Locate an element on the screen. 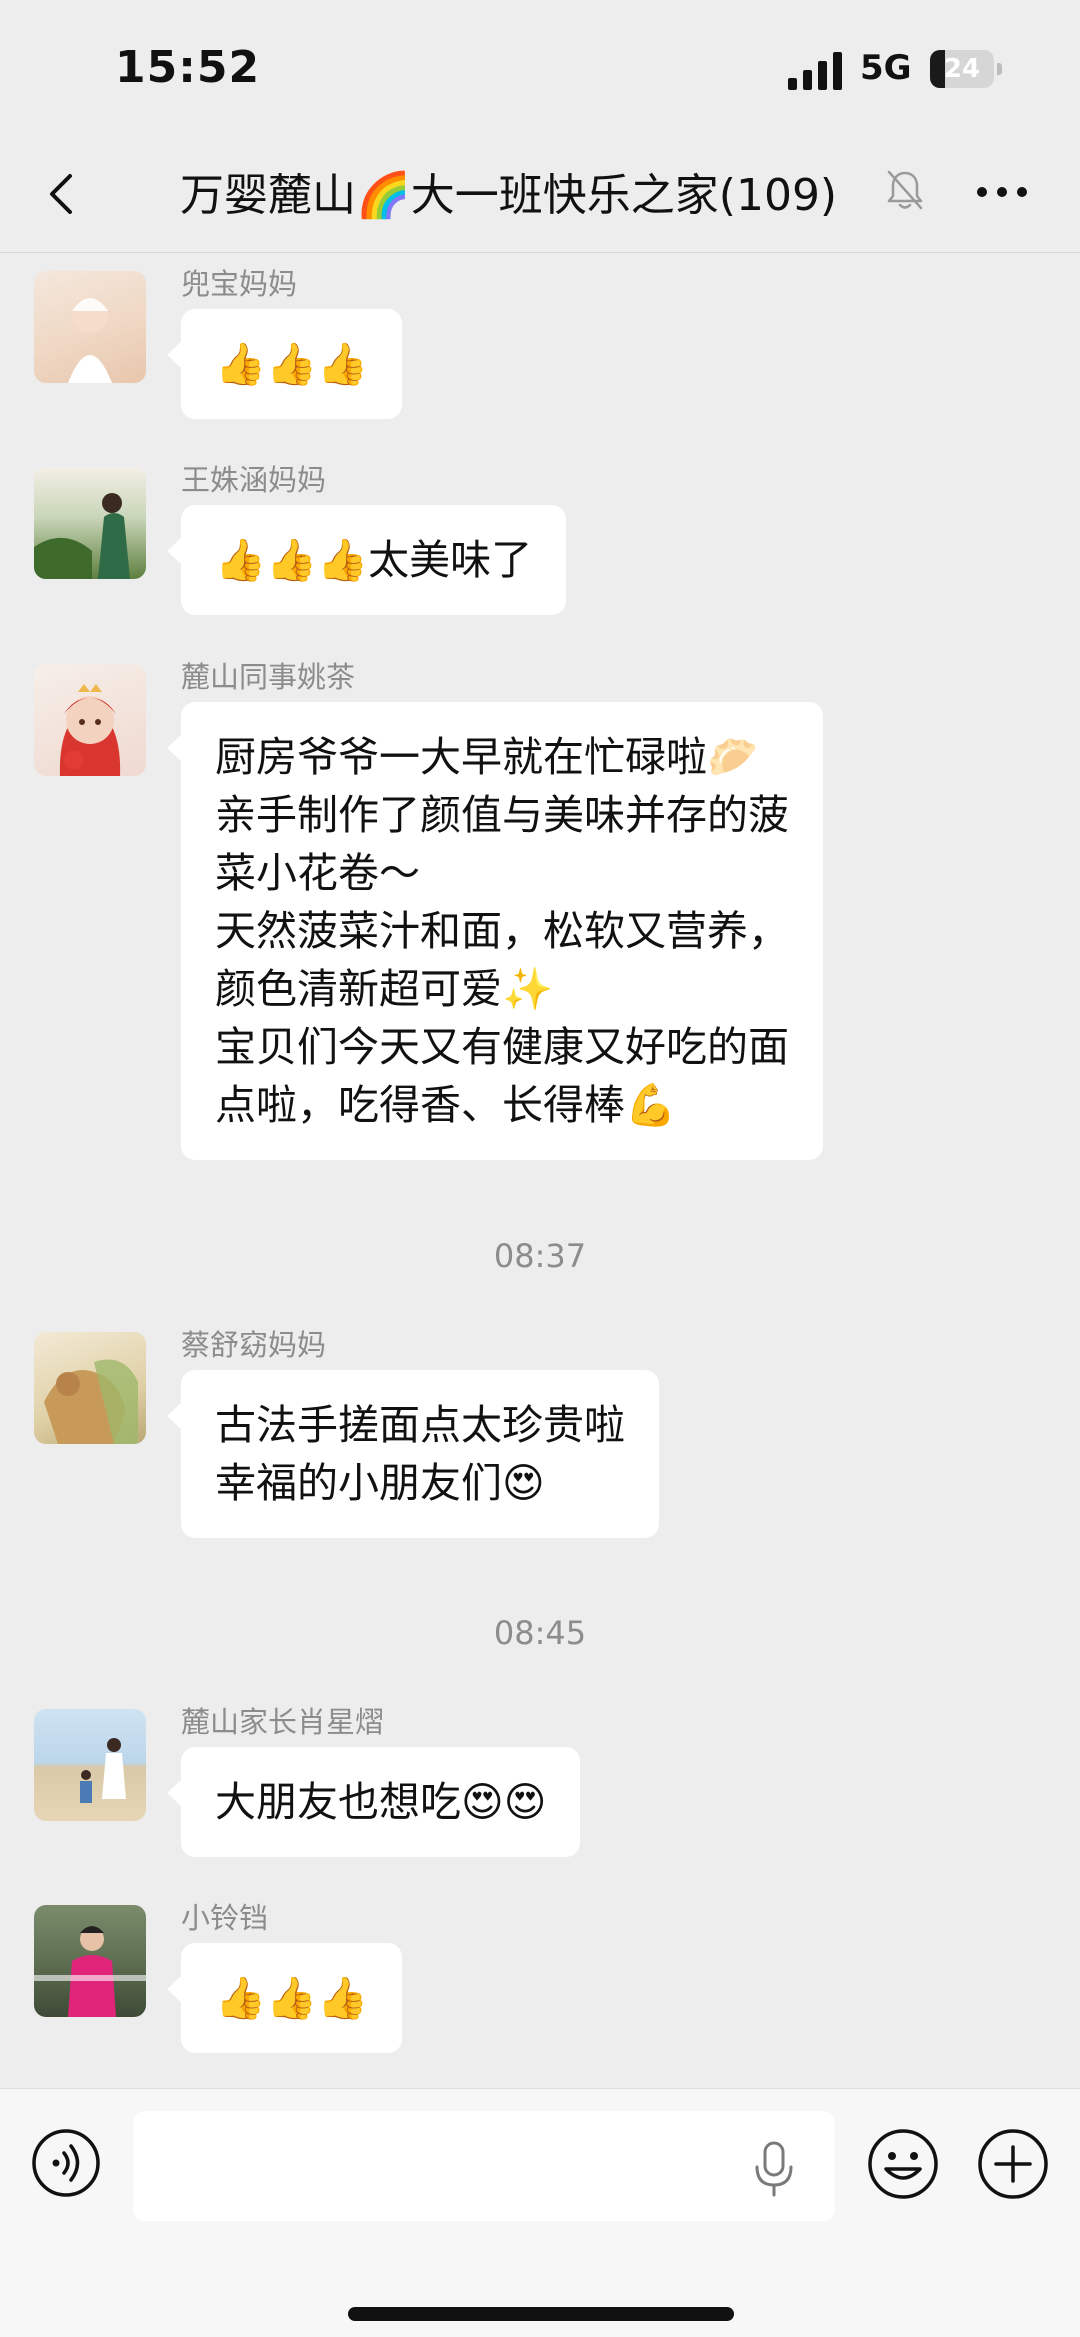 This screenshot has width=1080, height=2337. battery-percent: 24 is located at coordinates (962, 69).